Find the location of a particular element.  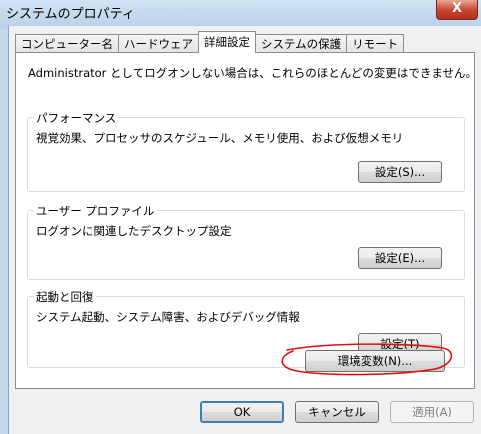

performance-description: 視覚効果、プロセッサのスケジュール、メモリ使用、および仮想メモリ is located at coordinates (220, 138).